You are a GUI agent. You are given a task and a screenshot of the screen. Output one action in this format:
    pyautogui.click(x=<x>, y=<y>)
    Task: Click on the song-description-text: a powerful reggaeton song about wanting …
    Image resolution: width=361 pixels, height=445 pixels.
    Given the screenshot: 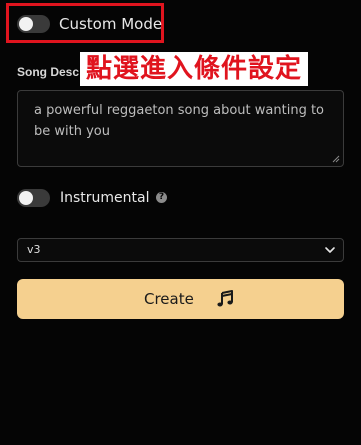 What is the action you would take?
    pyautogui.click(x=179, y=121)
    